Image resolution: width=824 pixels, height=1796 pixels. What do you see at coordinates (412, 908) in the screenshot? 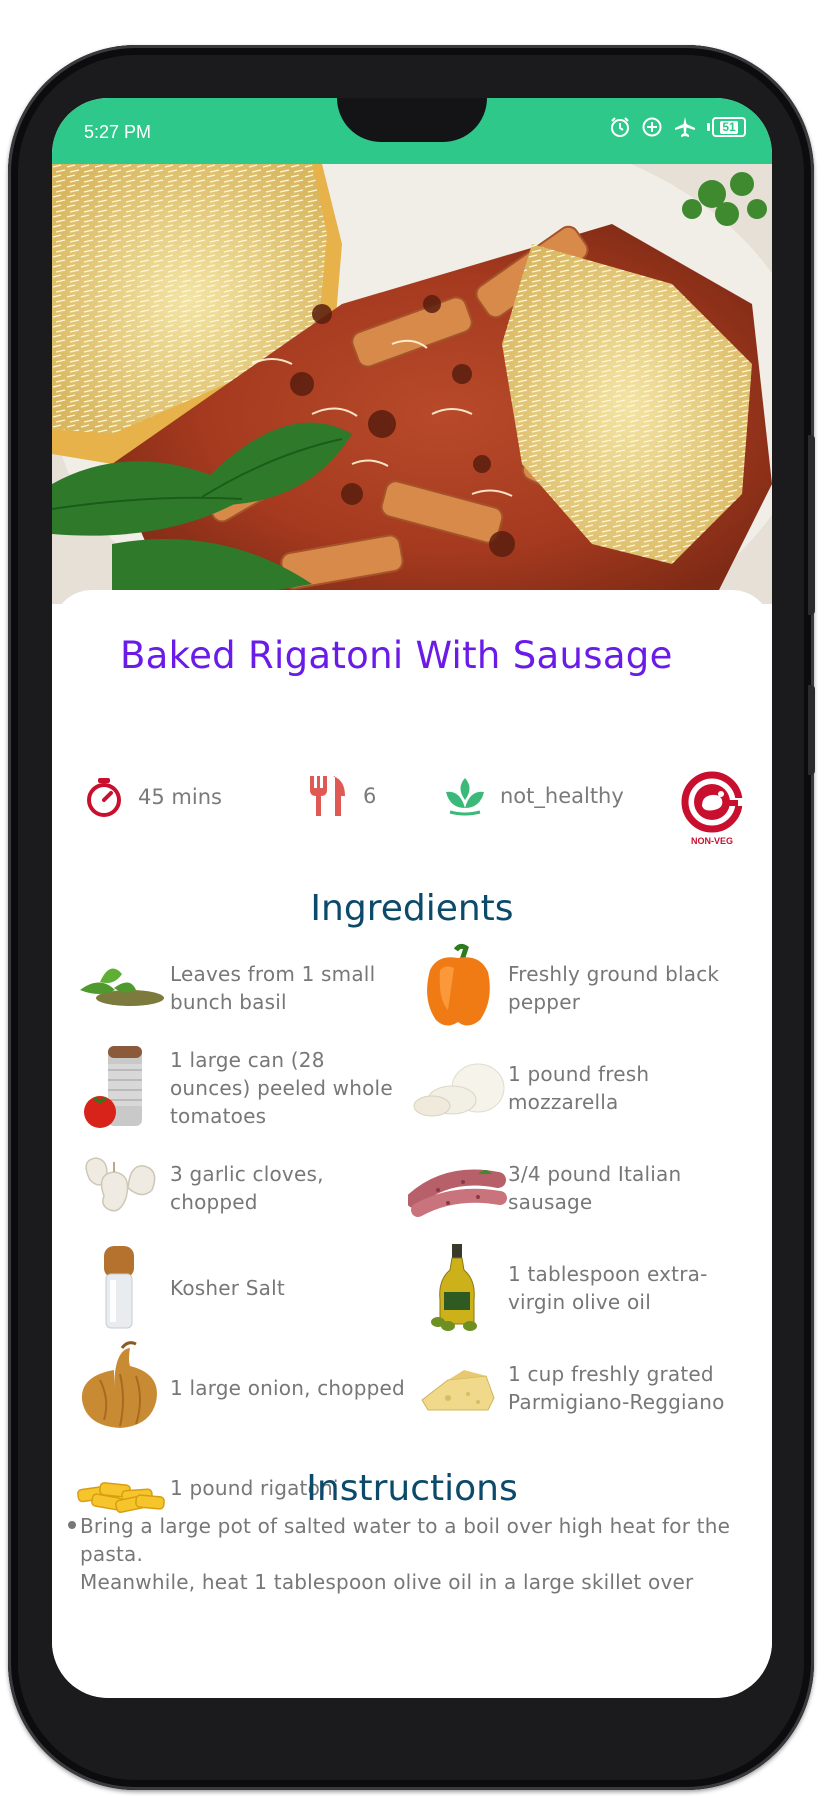
I see `ingredients-heading: Ingredients` at bounding box center [412, 908].